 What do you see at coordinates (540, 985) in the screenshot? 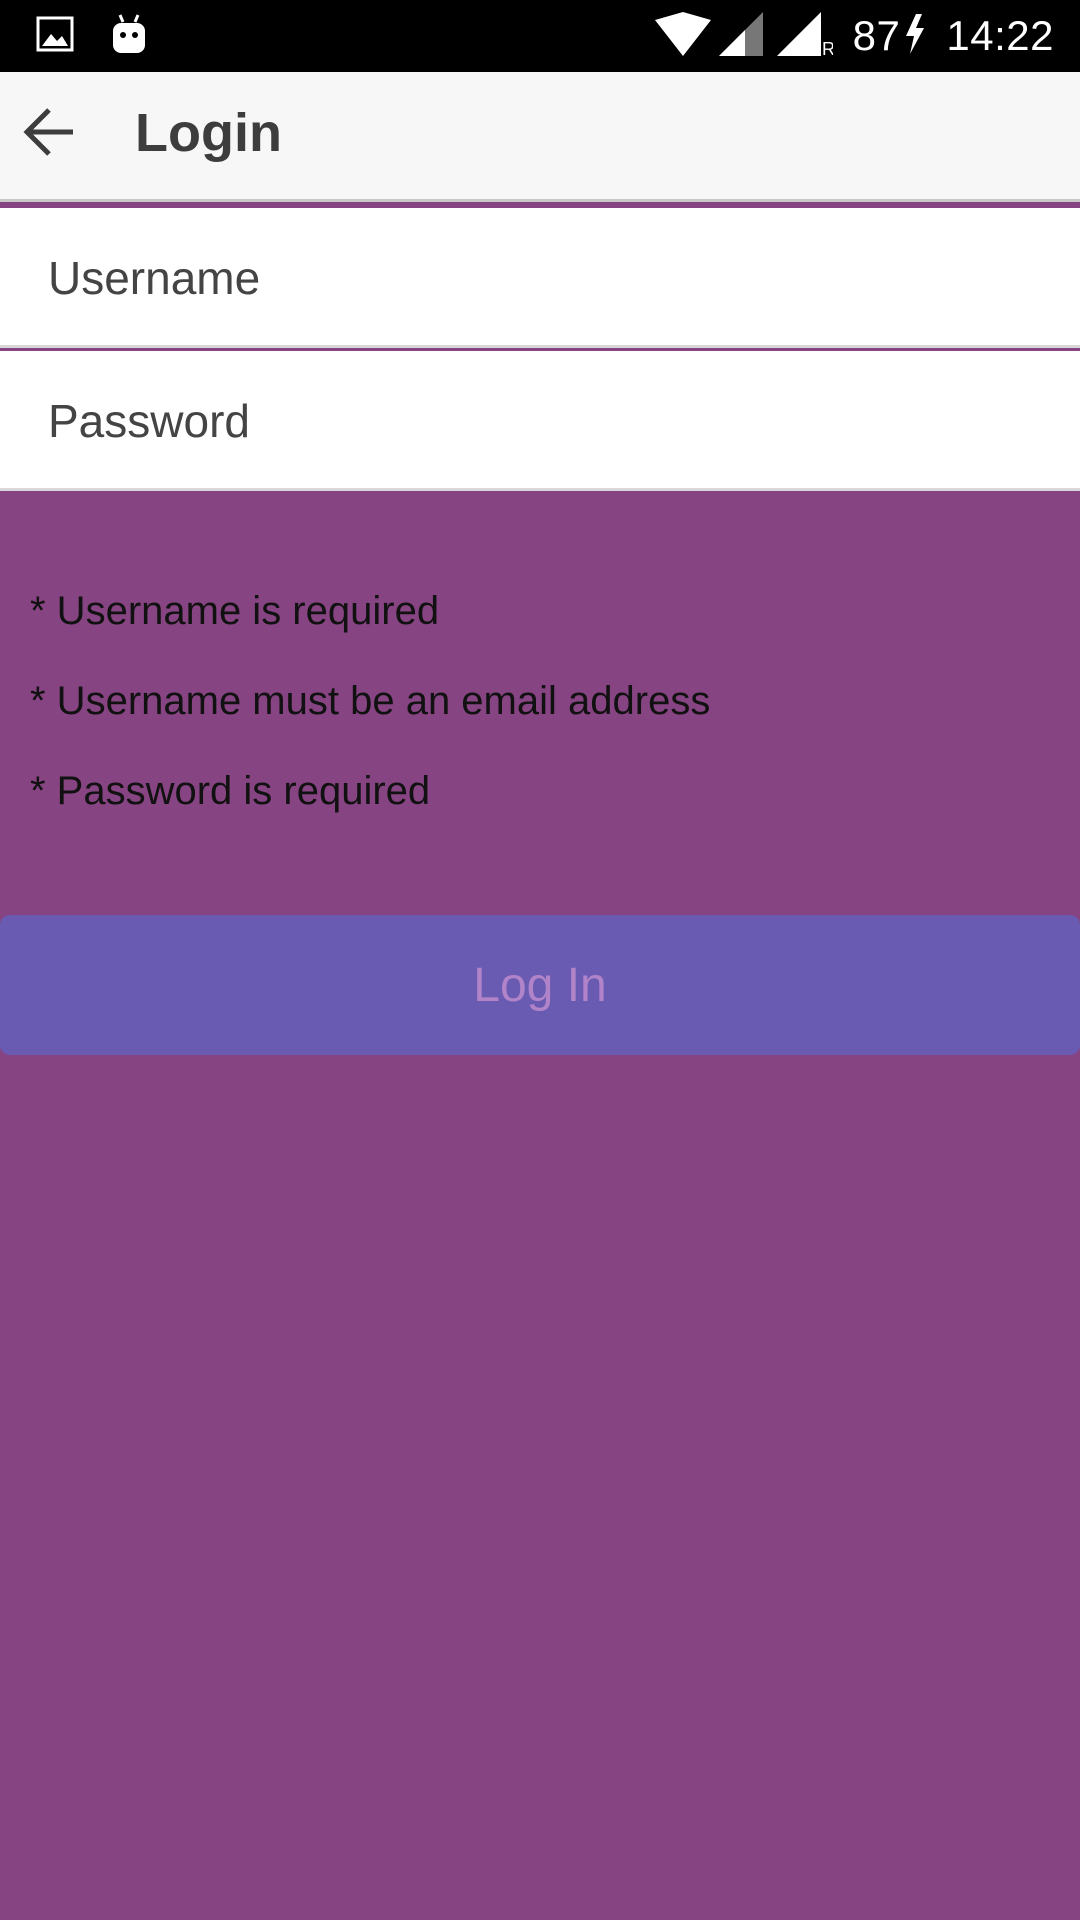
I see `login-button: Log In` at bounding box center [540, 985].